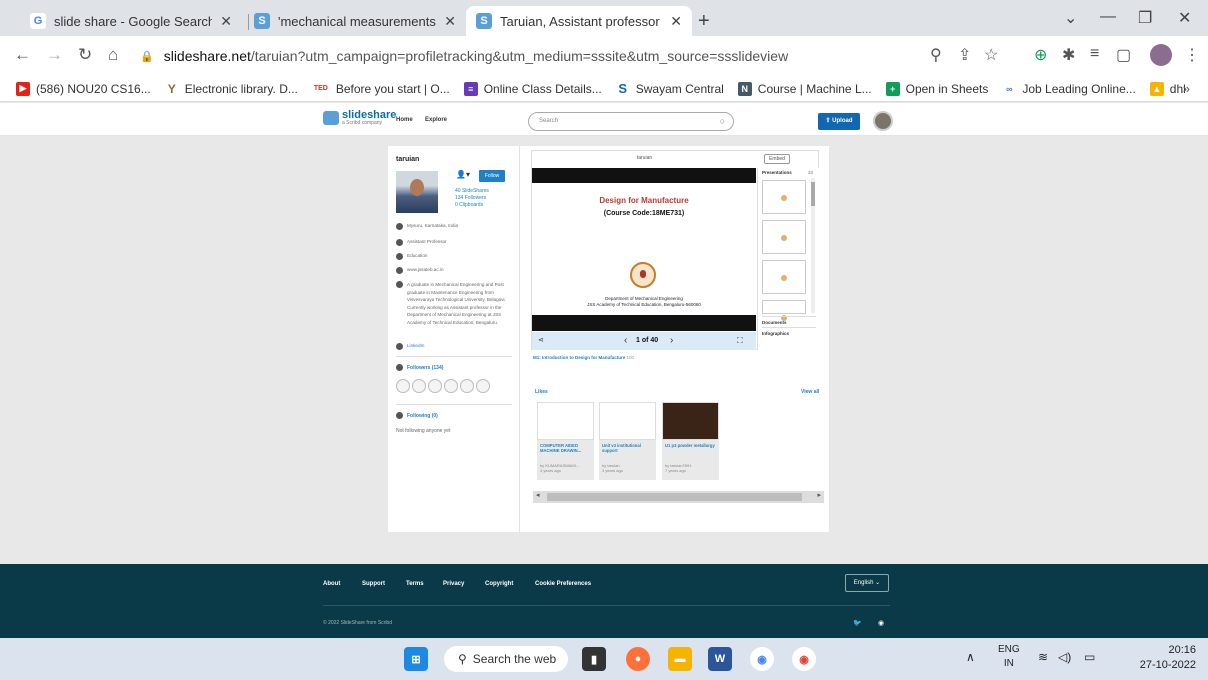  I want to click on new-tab-icon: +, so click(704, 21).